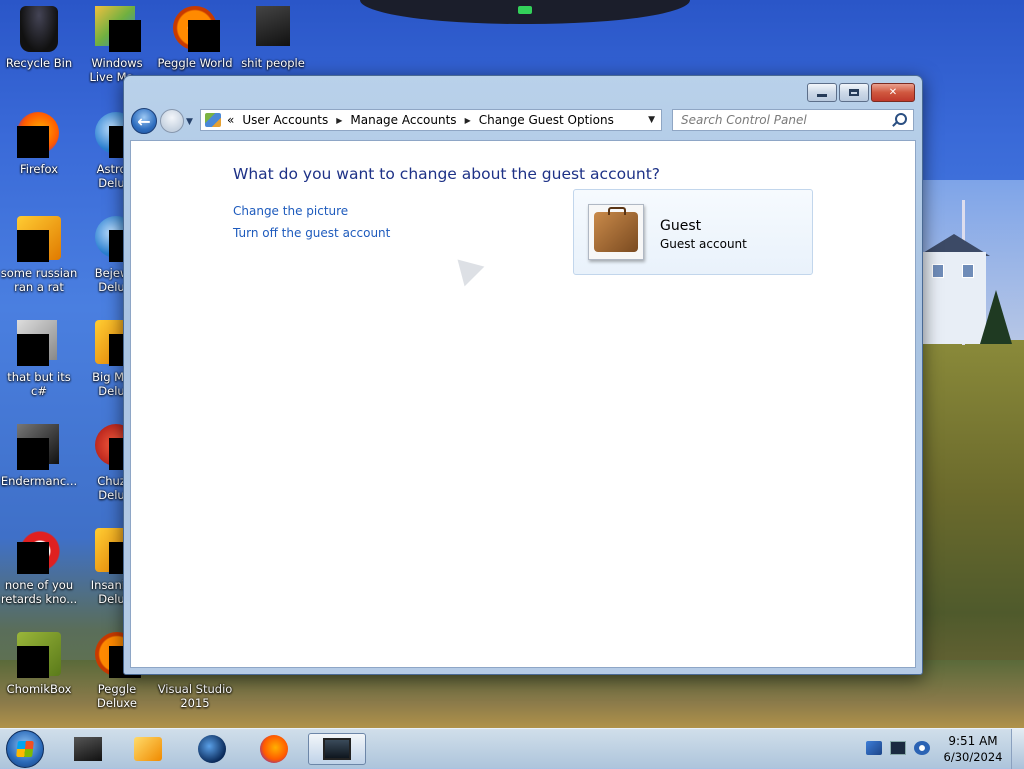  What do you see at coordinates (512, 748) in the screenshot?
I see `taskbar: 9:51 AM 6/30/2024` at bounding box center [512, 748].